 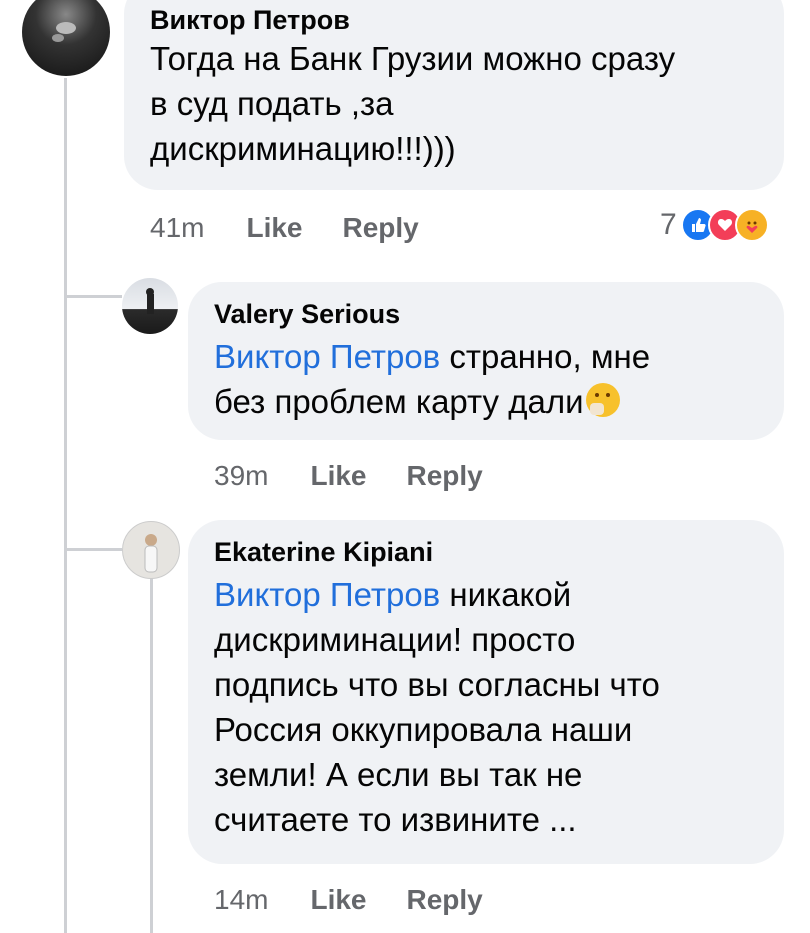 What do you see at coordinates (395, 639) in the screenshot?
I see `comment-line: дискриминации! просто` at bounding box center [395, 639].